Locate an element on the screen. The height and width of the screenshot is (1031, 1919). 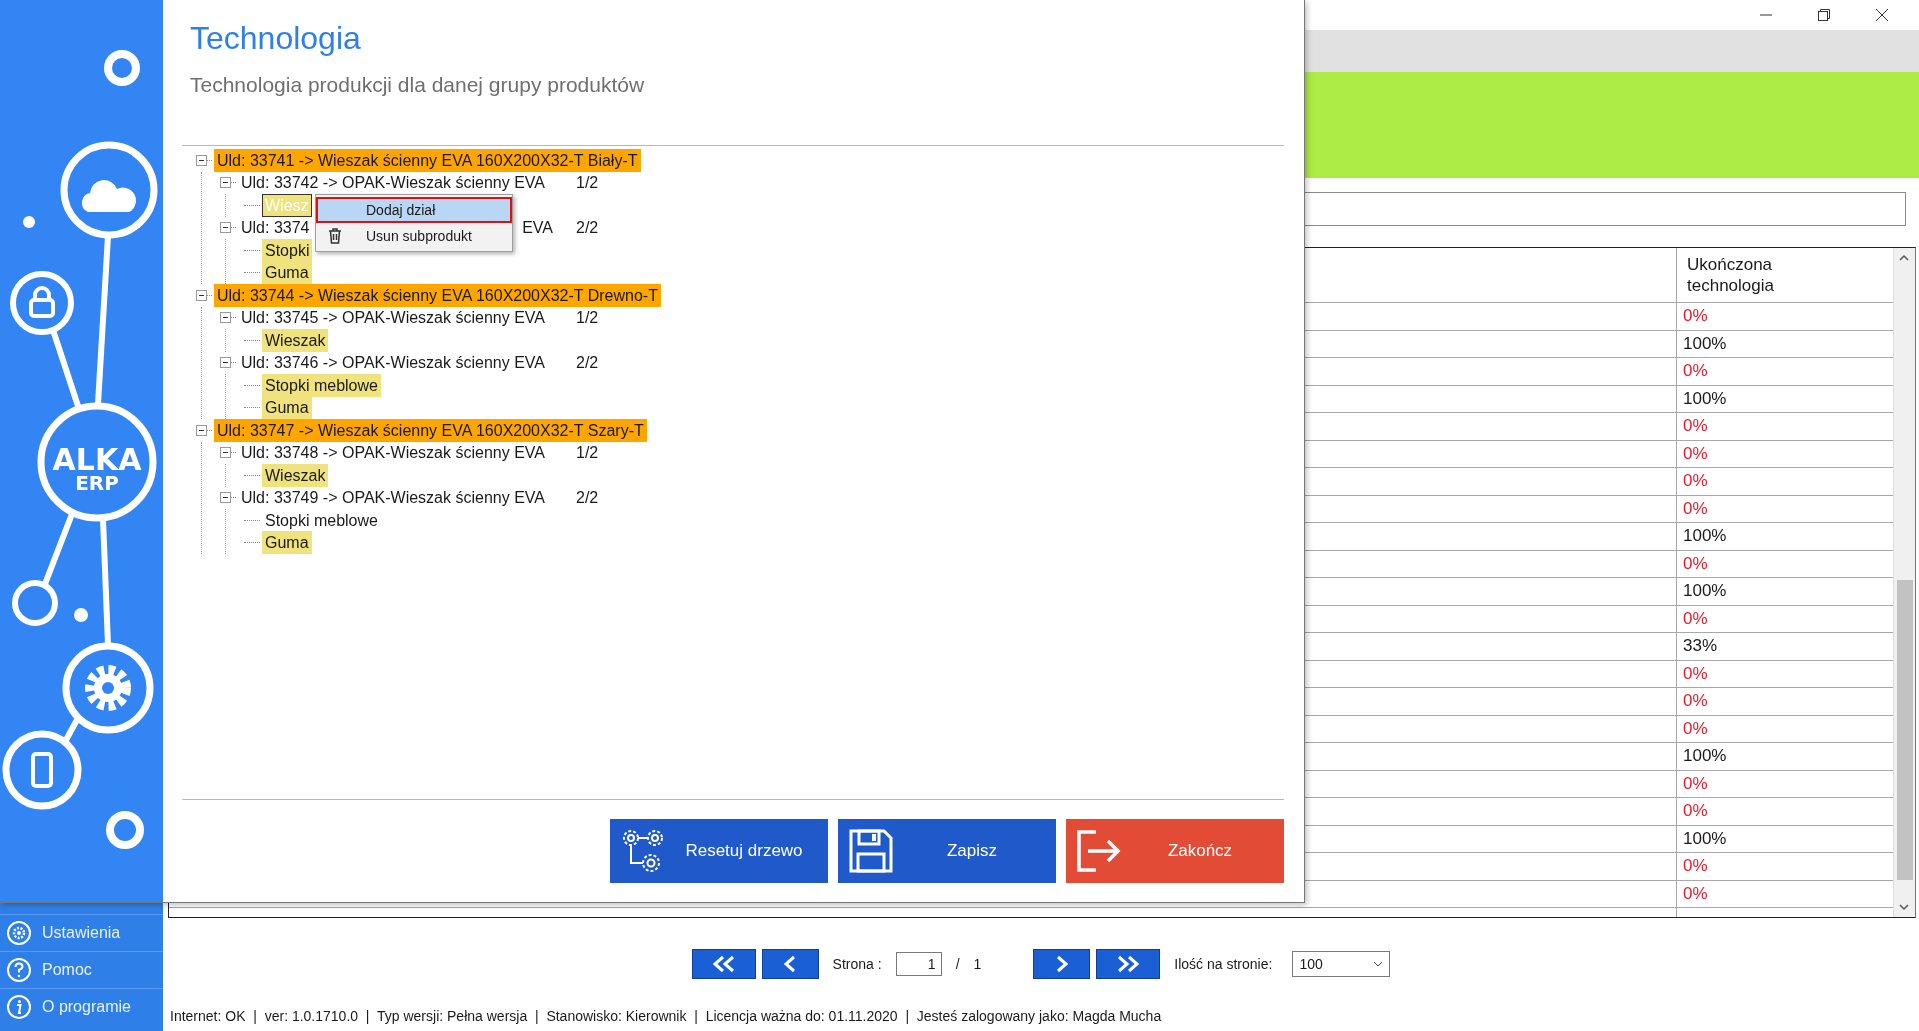
chevron-right-icon is located at coordinates (1061, 964).